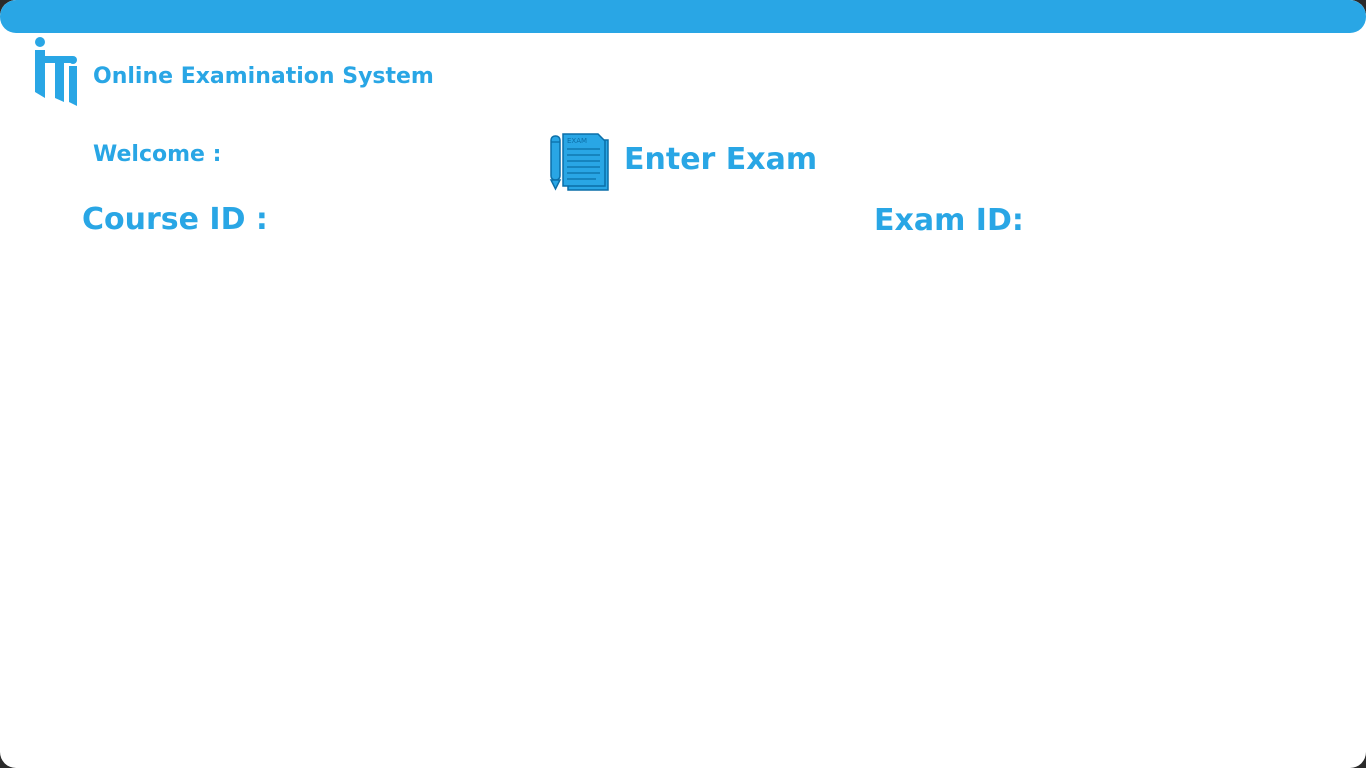  I want to click on svg-text: EXAM, so click(577, 141).